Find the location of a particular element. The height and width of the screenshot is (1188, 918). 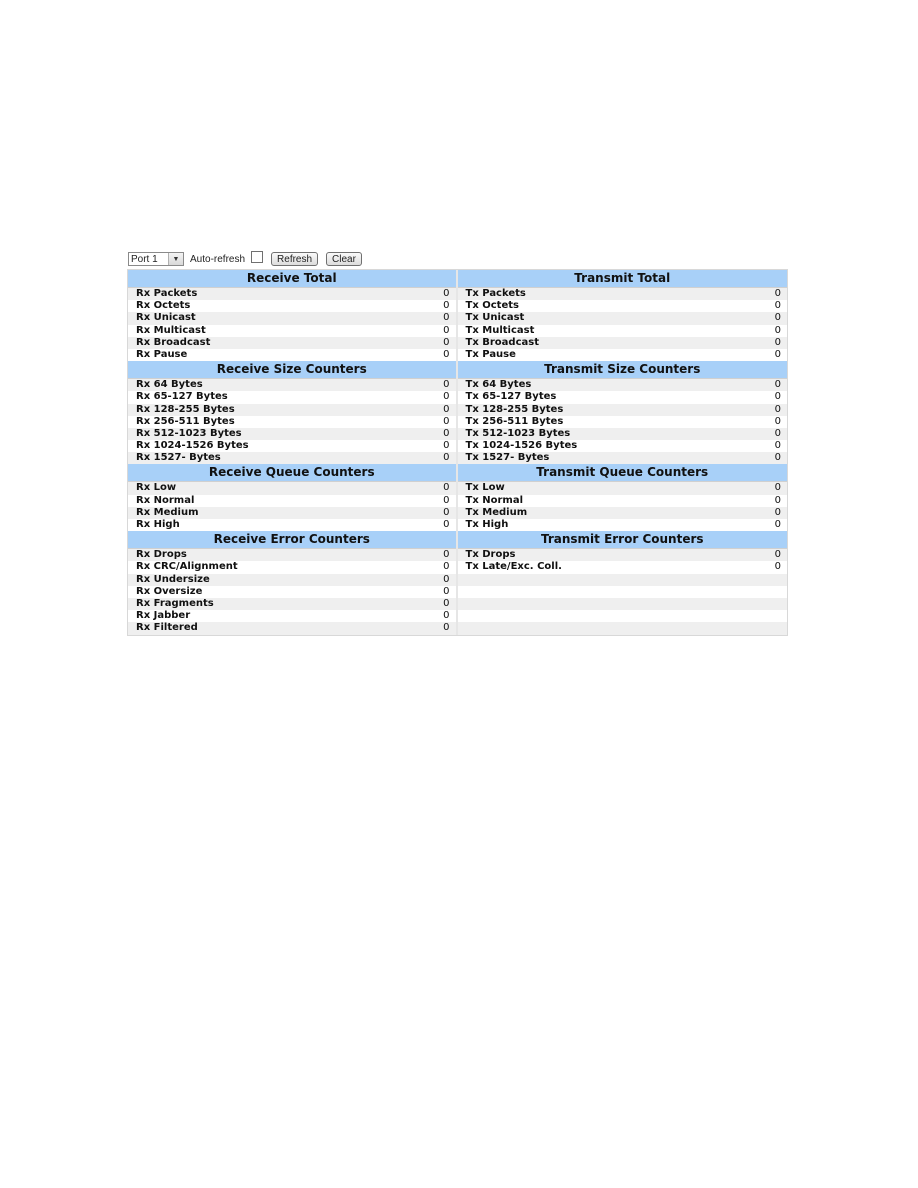

stat-row: Tx 65-127 Bytes 0 is located at coordinates (622, 397).